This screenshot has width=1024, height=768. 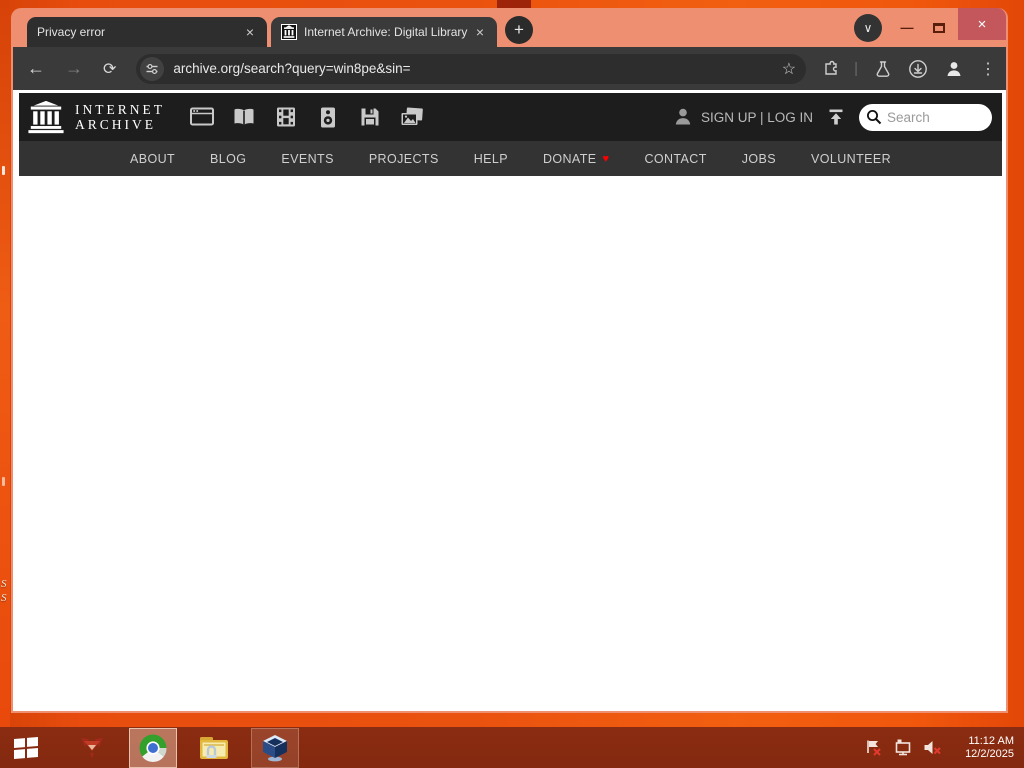 I want to click on tray-network-button, so click(x=902, y=747).